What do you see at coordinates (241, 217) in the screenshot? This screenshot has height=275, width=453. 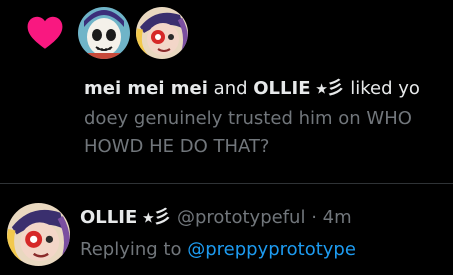 I see `reply-author-handle: @prototypeful` at bounding box center [241, 217].